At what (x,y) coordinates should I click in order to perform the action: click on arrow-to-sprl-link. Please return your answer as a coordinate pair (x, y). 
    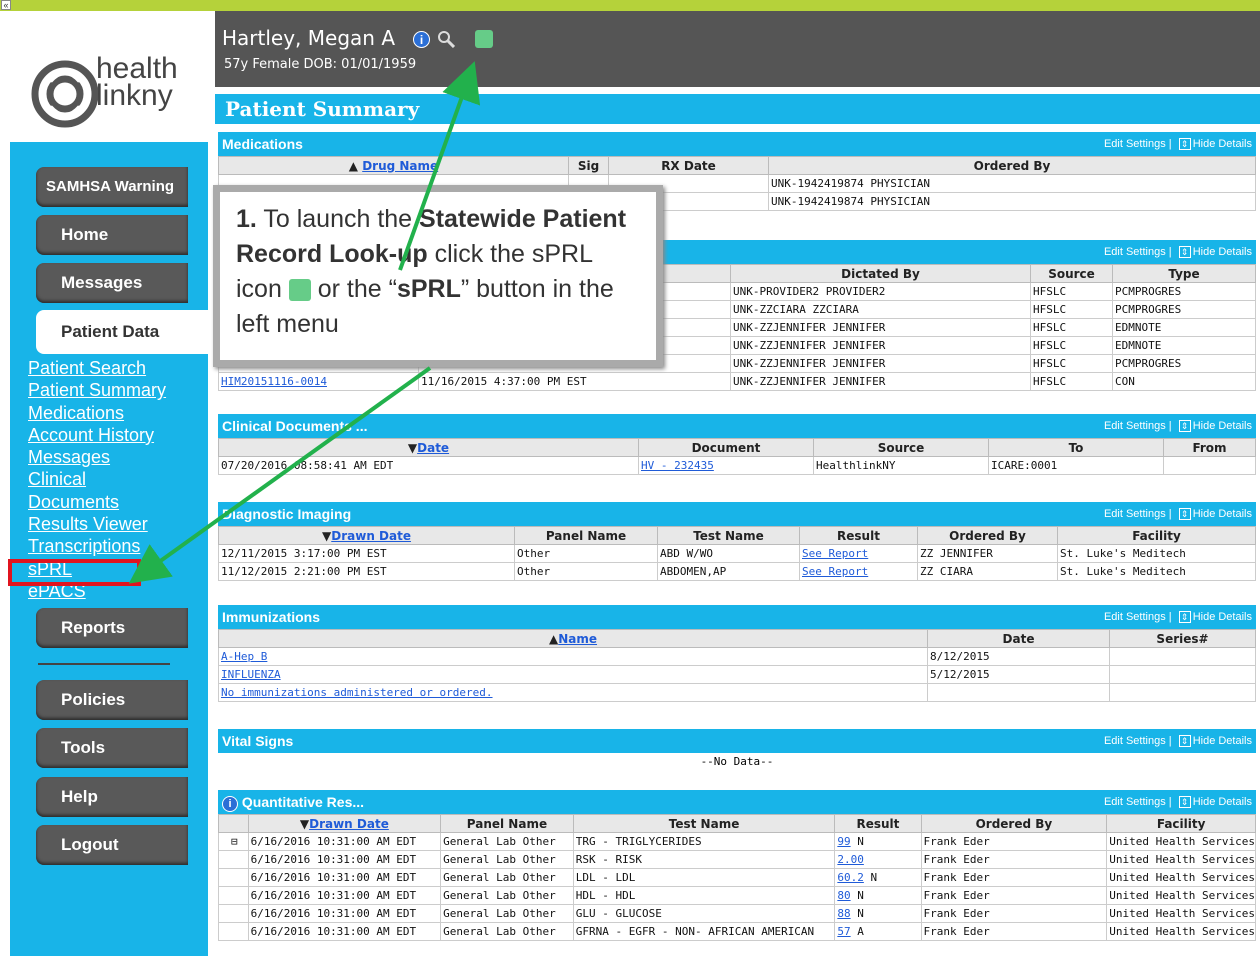
    Looking at the image, I should click on (280, 475).